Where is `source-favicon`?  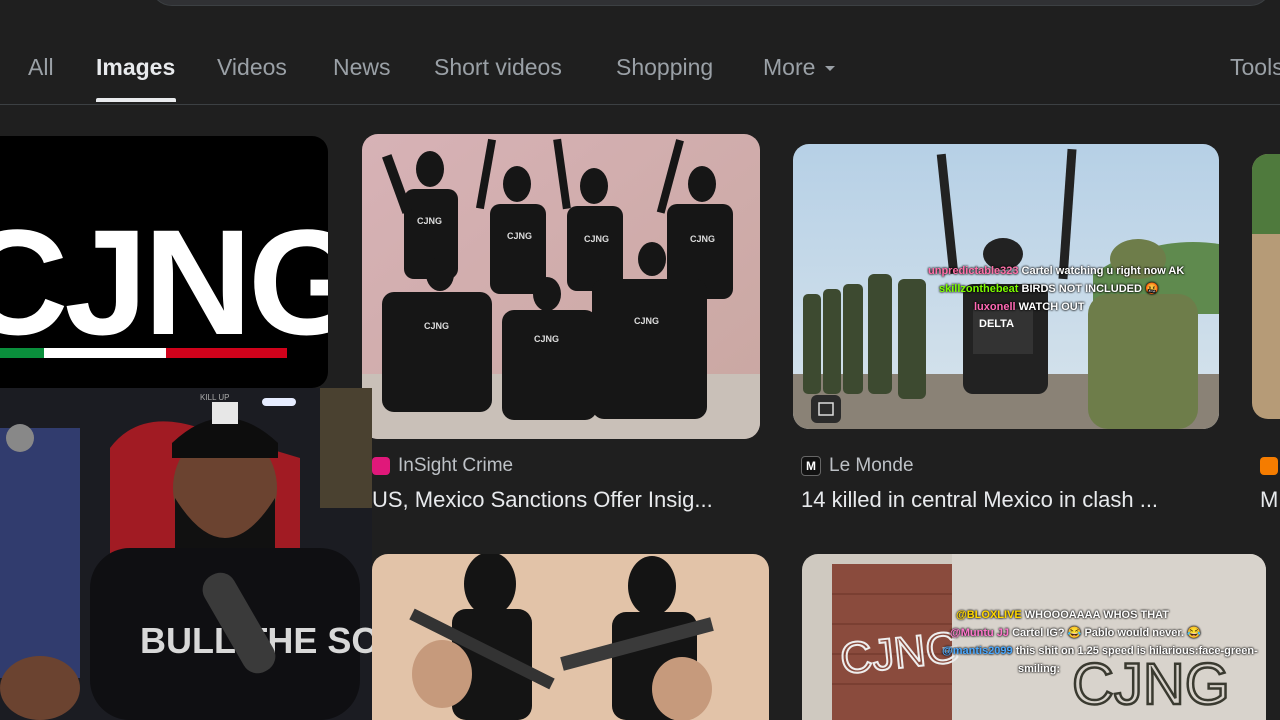 source-favicon is located at coordinates (1269, 465).